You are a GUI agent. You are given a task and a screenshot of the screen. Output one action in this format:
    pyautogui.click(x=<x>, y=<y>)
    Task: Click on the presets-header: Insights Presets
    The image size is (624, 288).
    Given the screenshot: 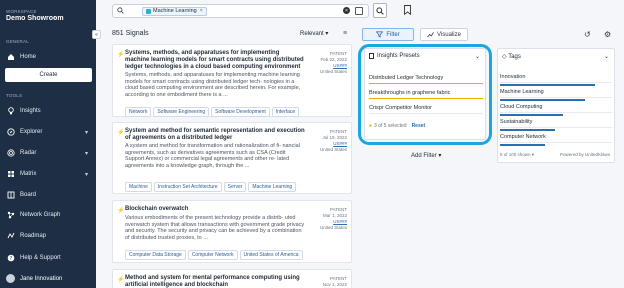 What is the action you would take?
    pyautogui.click(x=394, y=56)
    